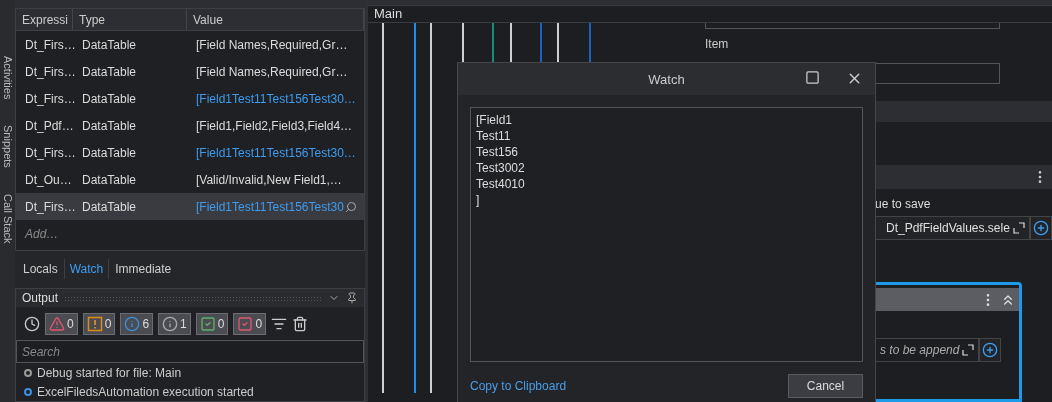 The image size is (1052, 402). Describe the element at coordinates (518, 386) in the screenshot. I see `copy-link: Copy to Clipboard` at that location.